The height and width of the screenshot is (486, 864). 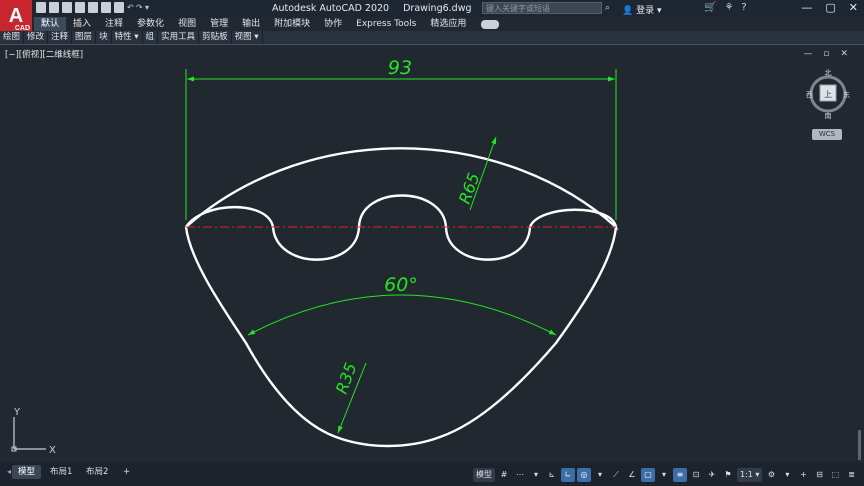 What do you see at coordinates (835, 475) in the screenshot?
I see `isolate-objects-icon: ⬚` at bounding box center [835, 475].